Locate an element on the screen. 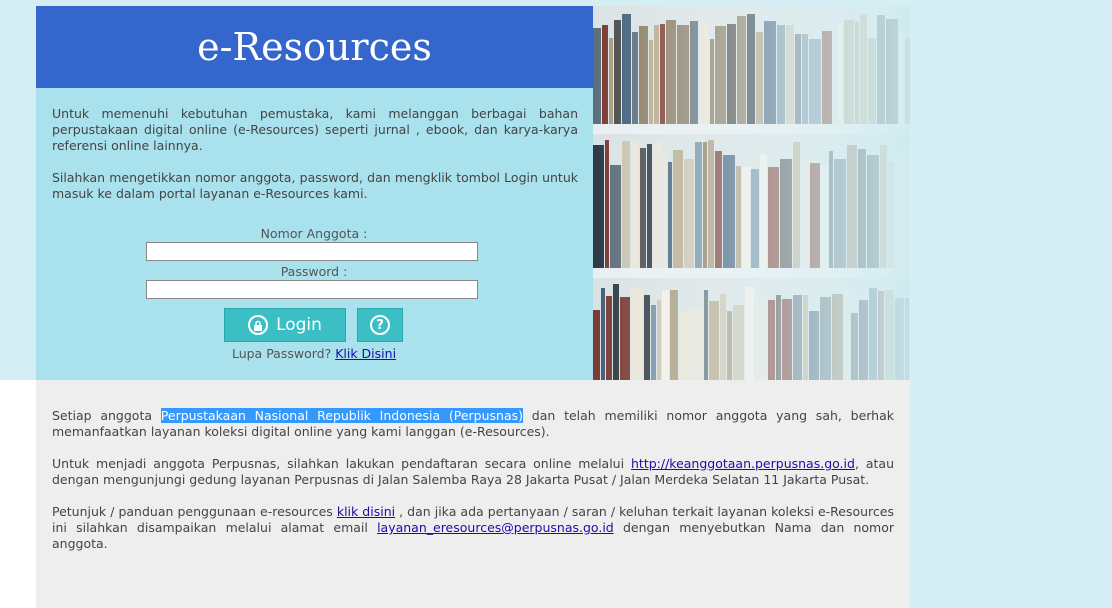 Image resolution: width=1112 pixels, height=608 pixels. member-number-input is located at coordinates (312, 251).